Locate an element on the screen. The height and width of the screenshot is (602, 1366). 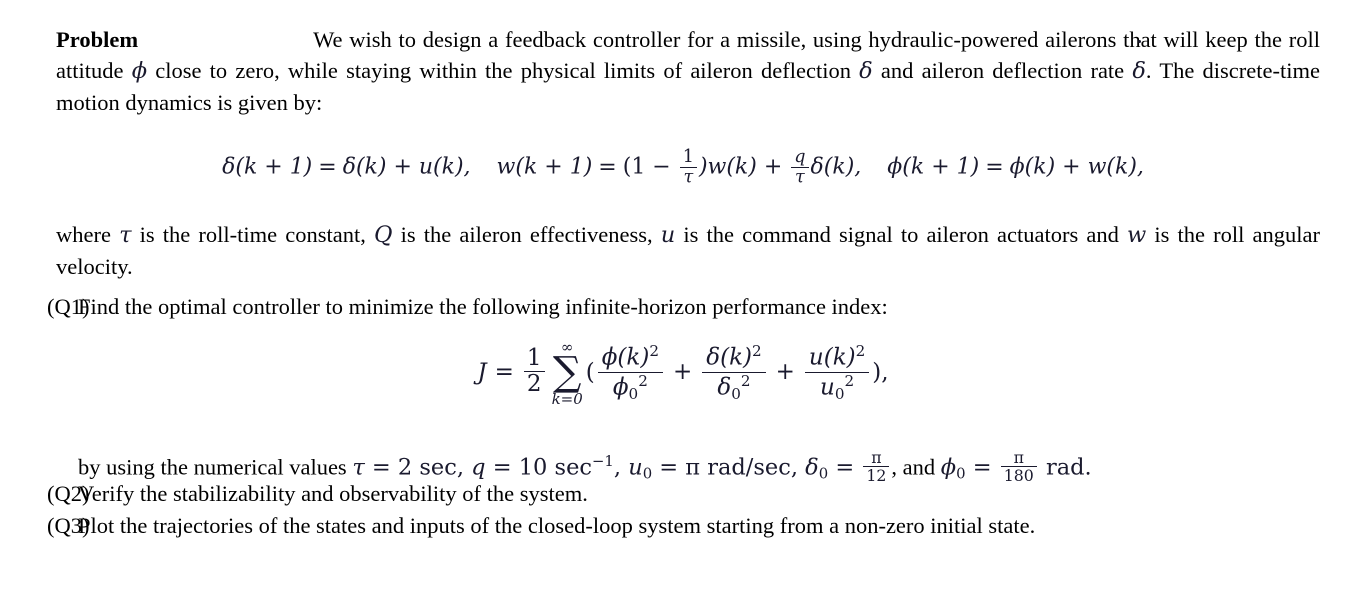
nv-delta0-equals: = is located at coordinates (845, 467).